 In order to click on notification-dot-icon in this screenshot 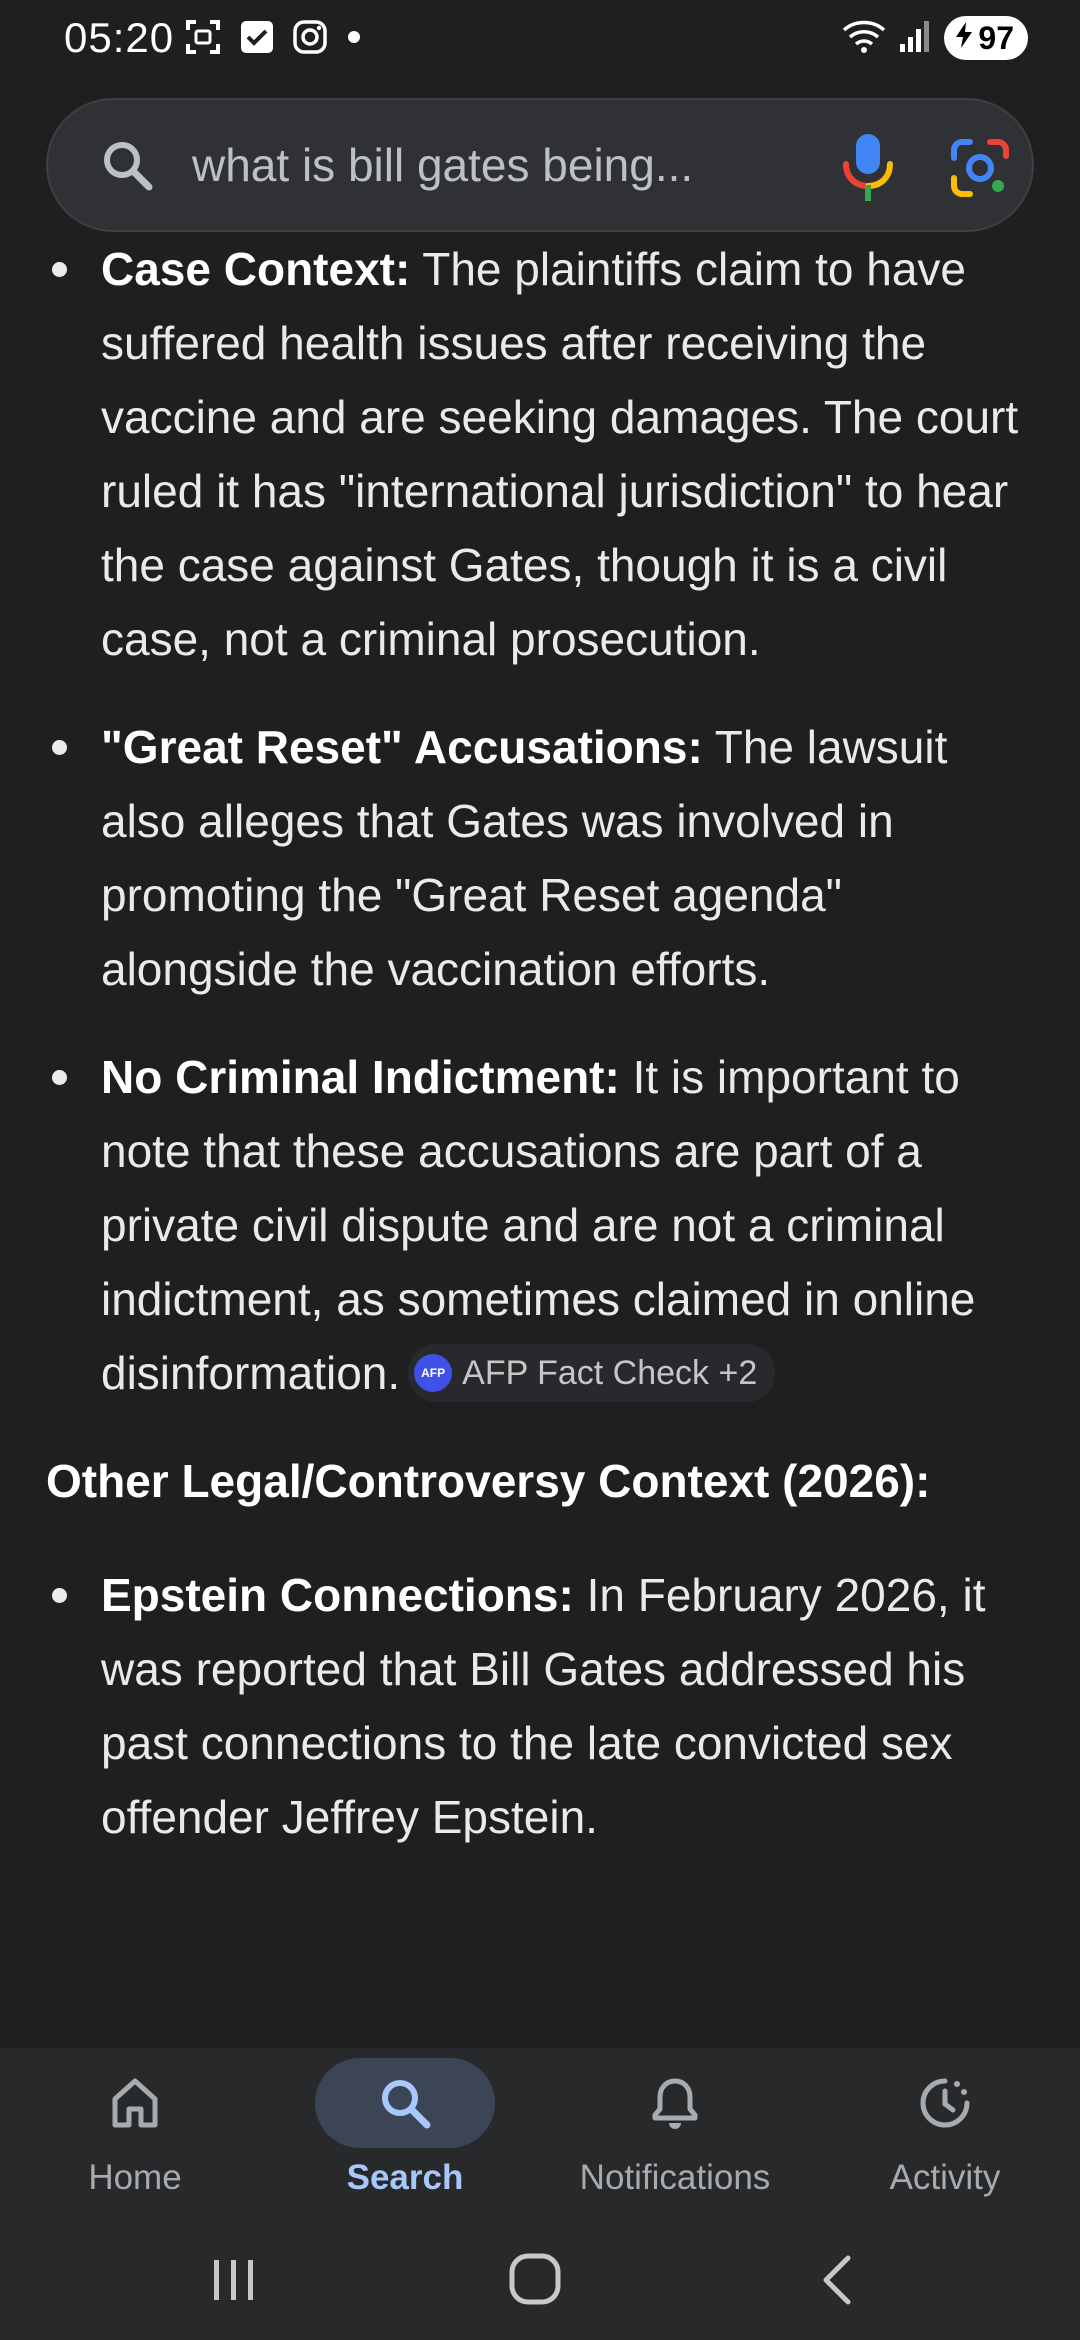, I will do `click(354, 37)`.